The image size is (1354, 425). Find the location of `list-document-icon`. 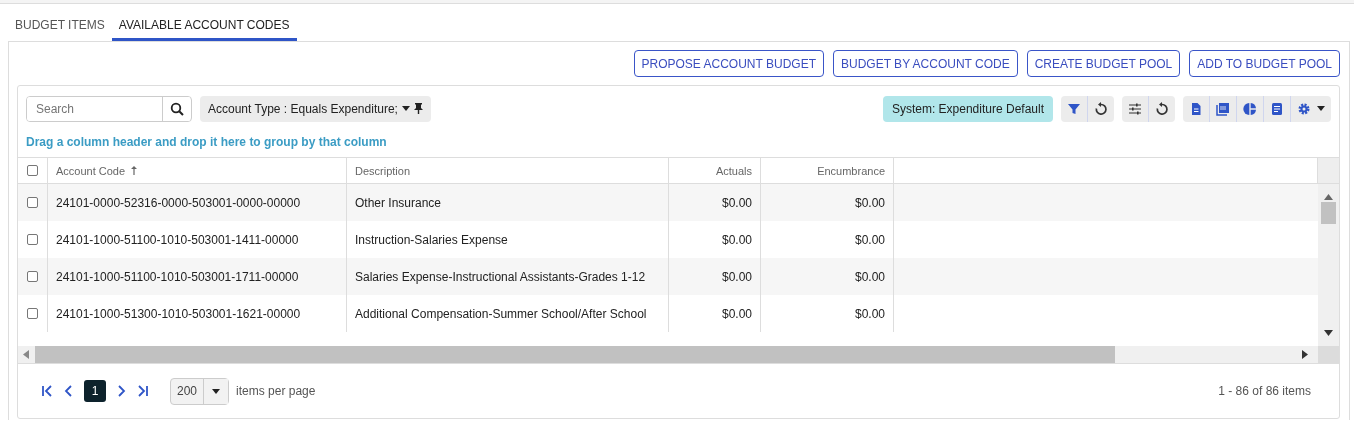

list-document-icon is located at coordinates (1277, 108).